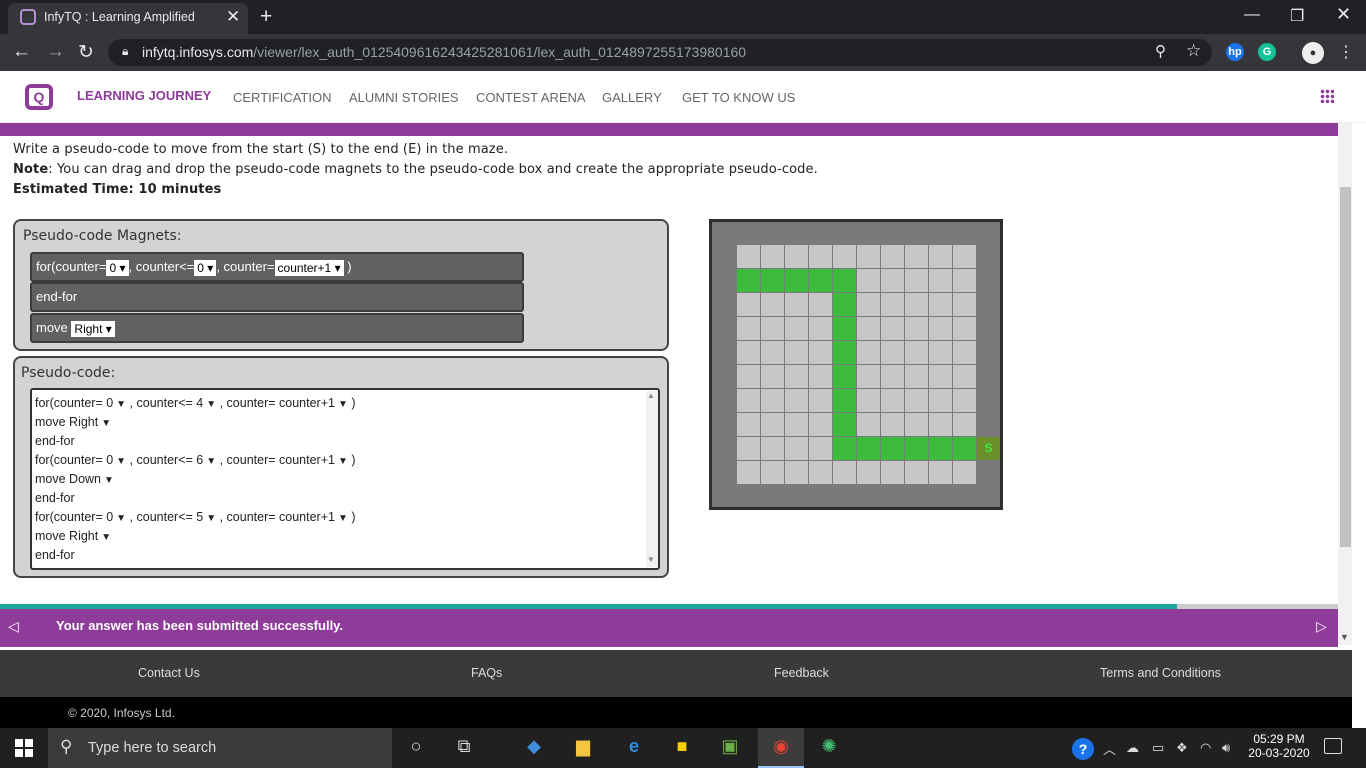 The image size is (1366, 768). I want to click on app-icon: ▣, so click(730, 746).